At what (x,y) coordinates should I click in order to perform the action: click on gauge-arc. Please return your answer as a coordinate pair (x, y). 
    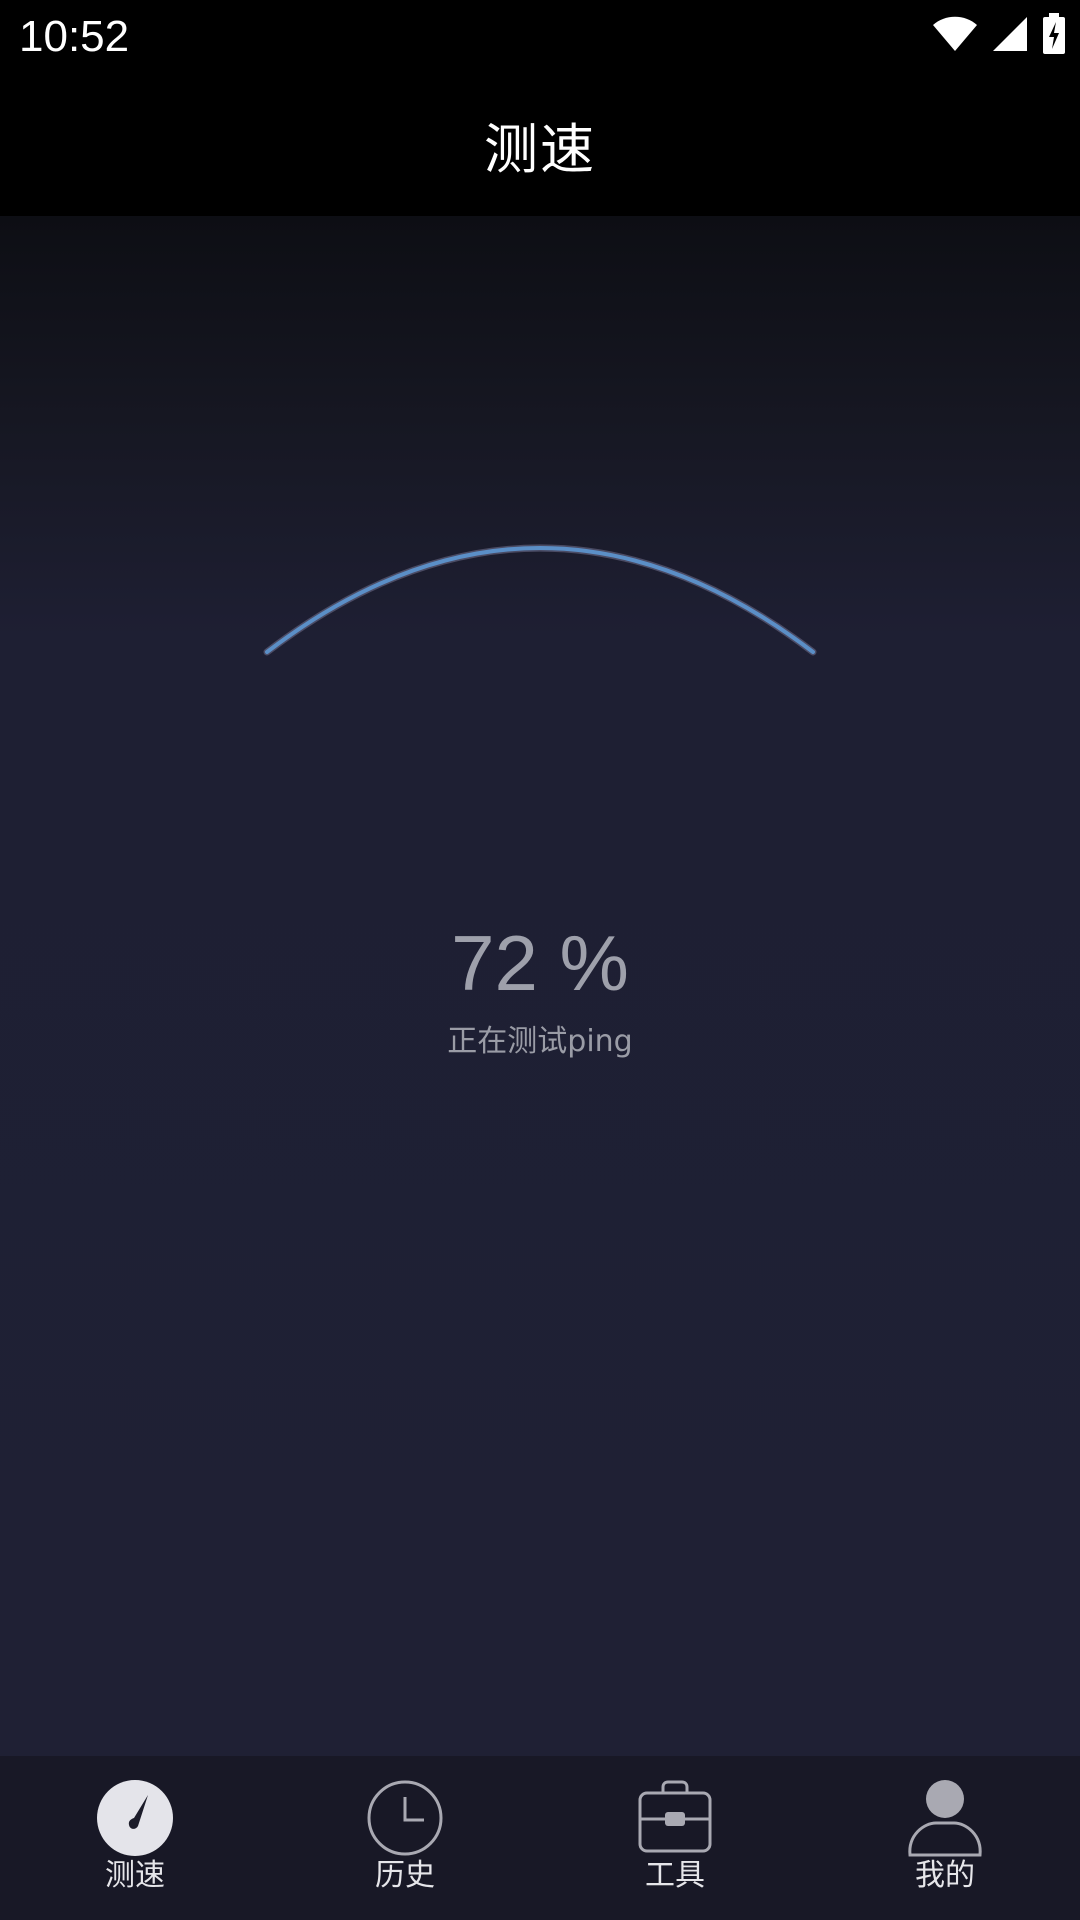
    Looking at the image, I should click on (540, 600).